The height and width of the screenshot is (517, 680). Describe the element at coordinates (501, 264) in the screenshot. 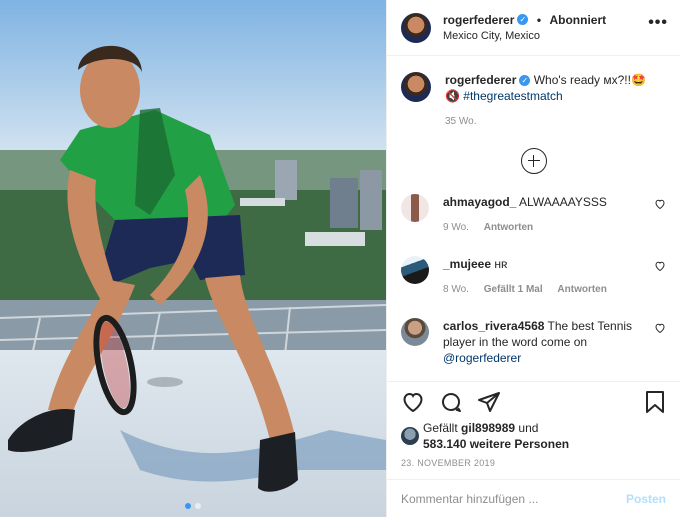

I see `comment-text: ʜʀ` at that location.